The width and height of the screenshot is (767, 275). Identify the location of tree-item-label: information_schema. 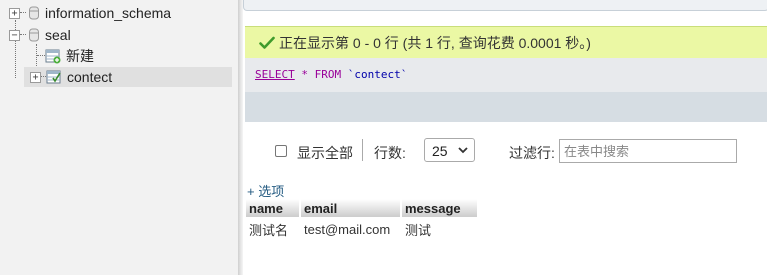
(108, 13).